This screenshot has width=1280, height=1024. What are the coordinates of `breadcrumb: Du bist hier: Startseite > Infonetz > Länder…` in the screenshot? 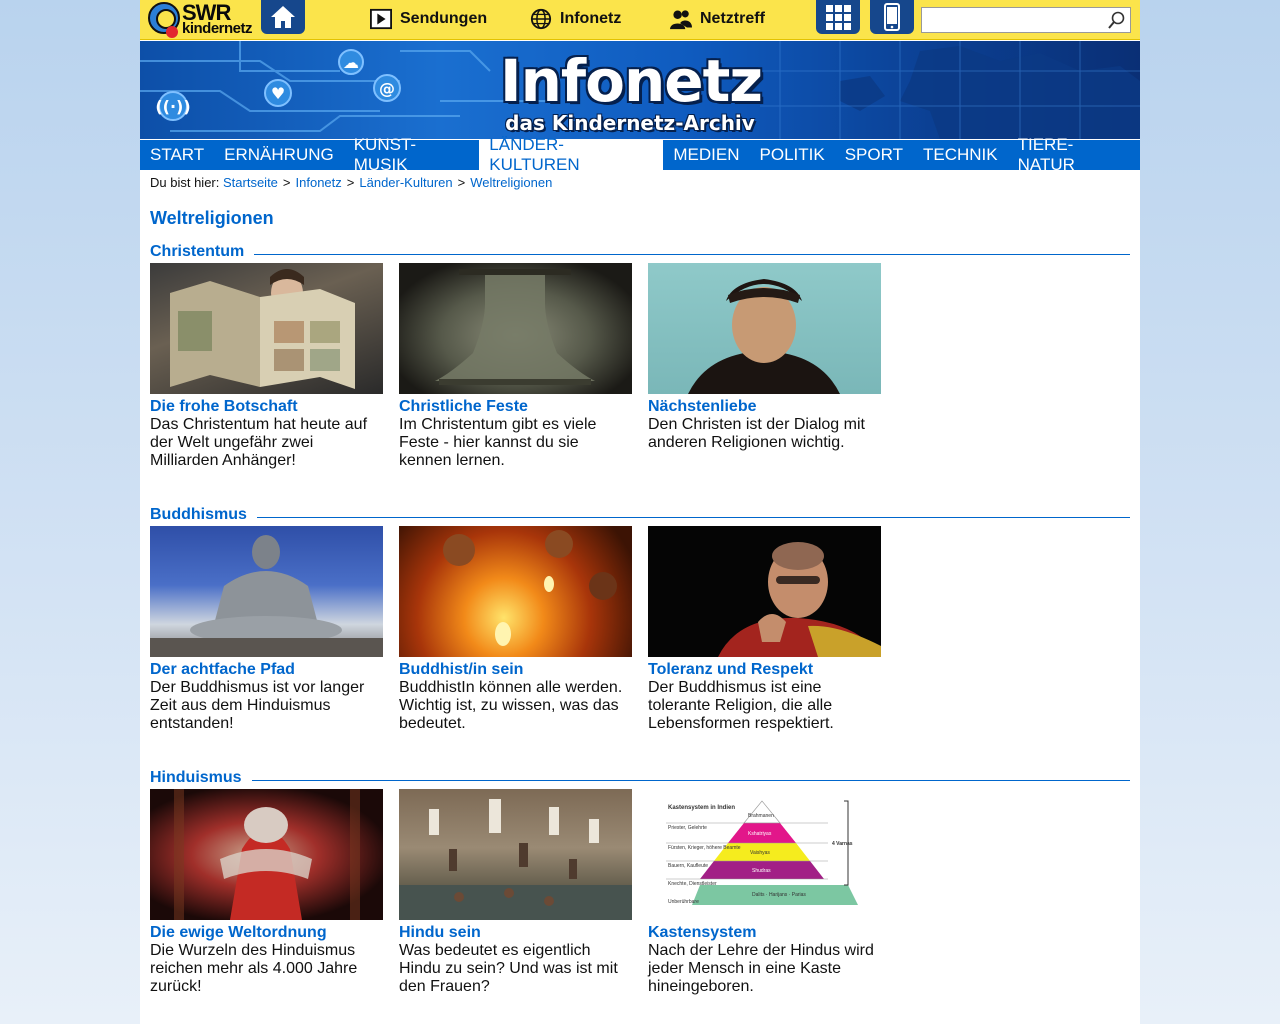 It's located at (351, 182).